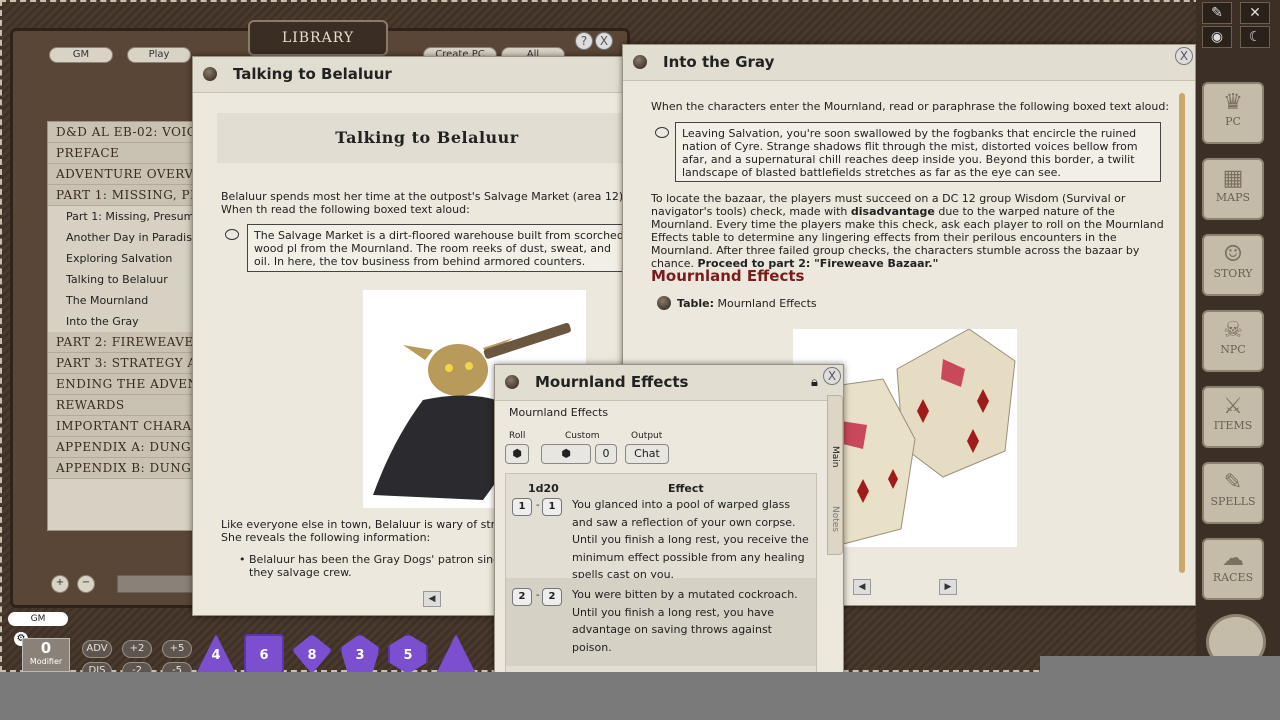 The height and width of the screenshot is (720, 1280). I want to click on npc-icon: ☠, so click(1233, 330).